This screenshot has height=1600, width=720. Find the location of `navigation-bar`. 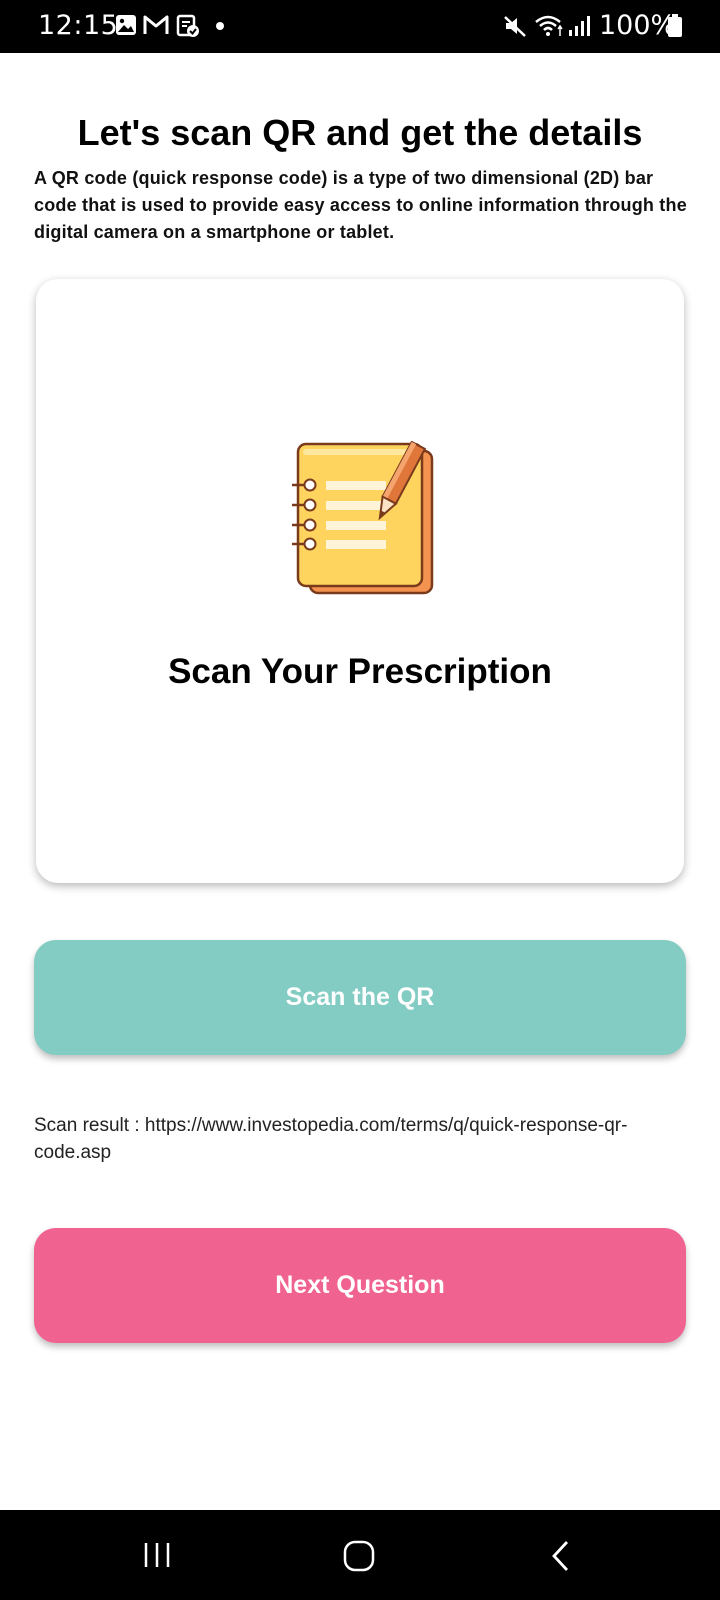

navigation-bar is located at coordinates (360, 1555).